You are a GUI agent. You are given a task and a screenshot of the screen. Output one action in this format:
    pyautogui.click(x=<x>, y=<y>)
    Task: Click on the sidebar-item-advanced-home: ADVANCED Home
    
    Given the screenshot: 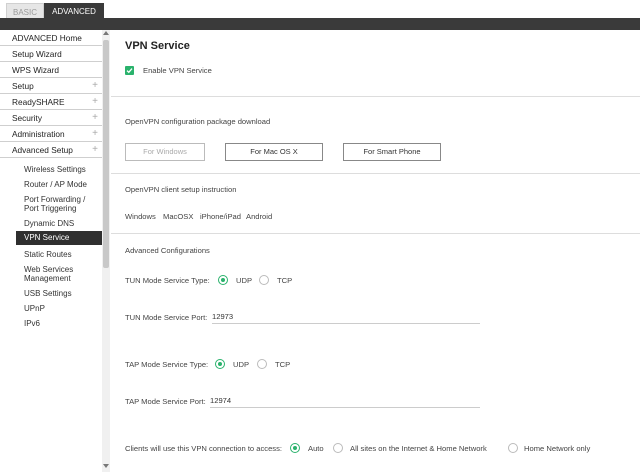 What is the action you would take?
    pyautogui.click(x=51, y=38)
    